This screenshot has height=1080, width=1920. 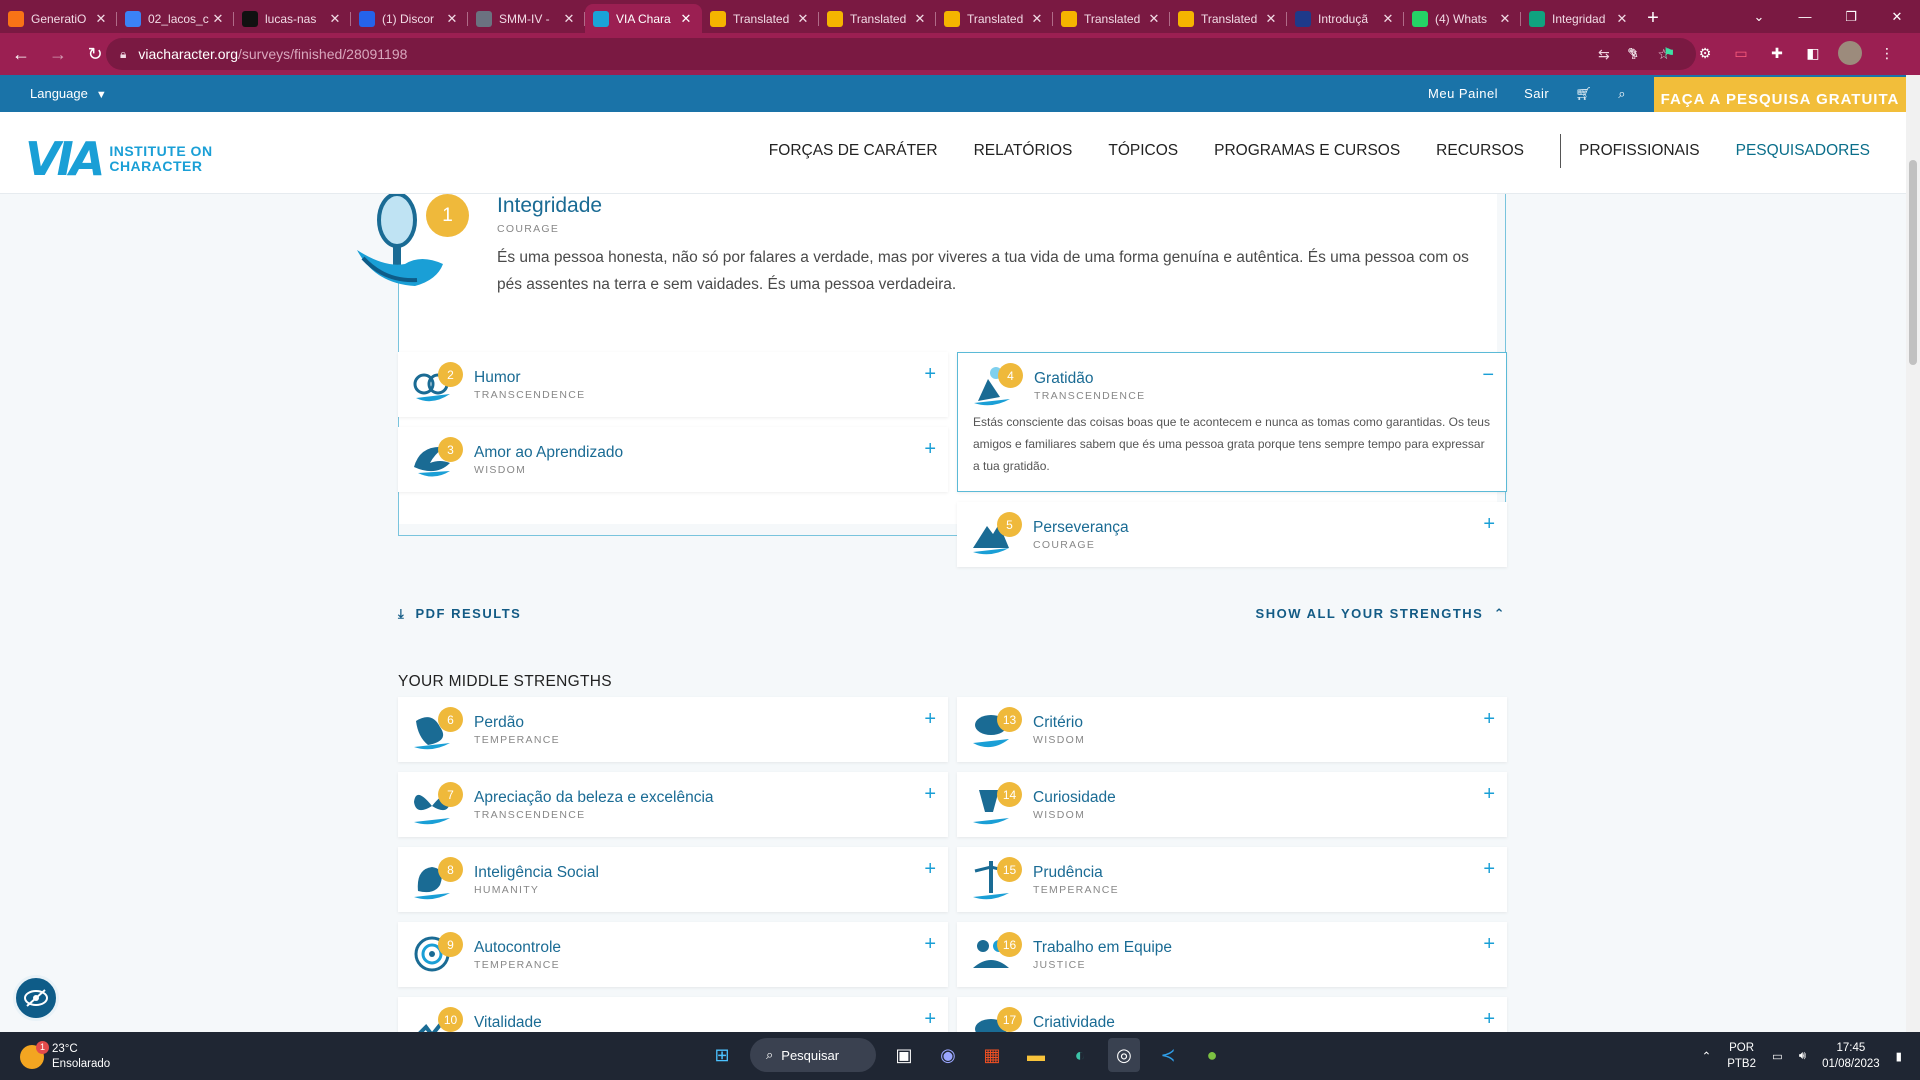 What do you see at coordinates (1536, 94) in the screenshot?
I see `logout-link: Sair` at bounding box center [1536, 94].